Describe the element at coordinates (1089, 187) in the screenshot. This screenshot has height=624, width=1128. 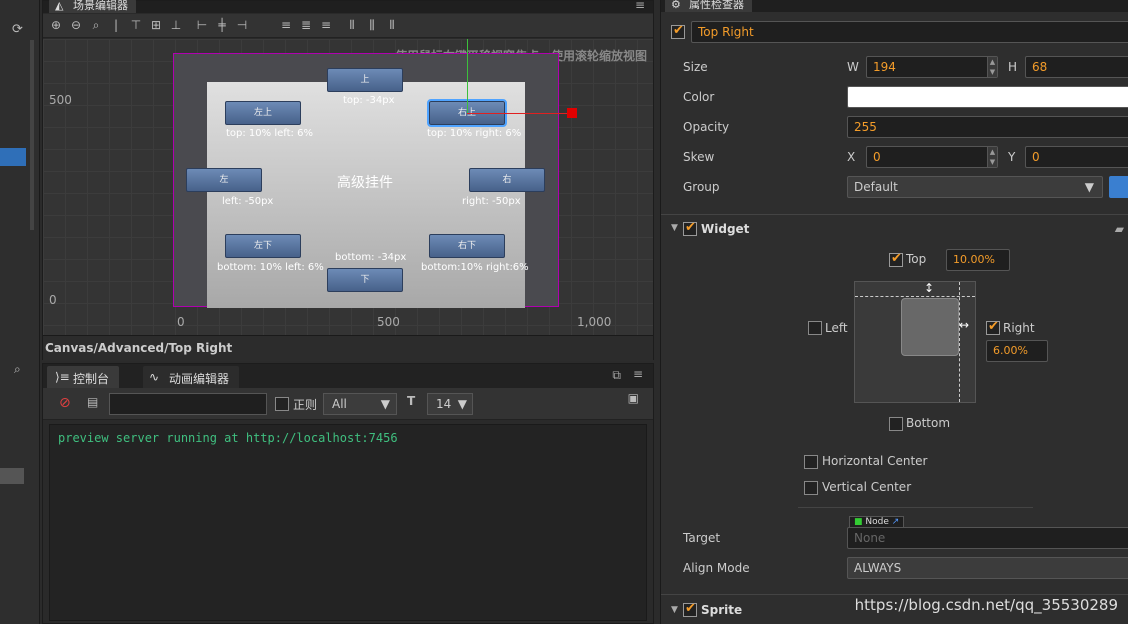
I see `chevron-down-icon: ▼` at that location.